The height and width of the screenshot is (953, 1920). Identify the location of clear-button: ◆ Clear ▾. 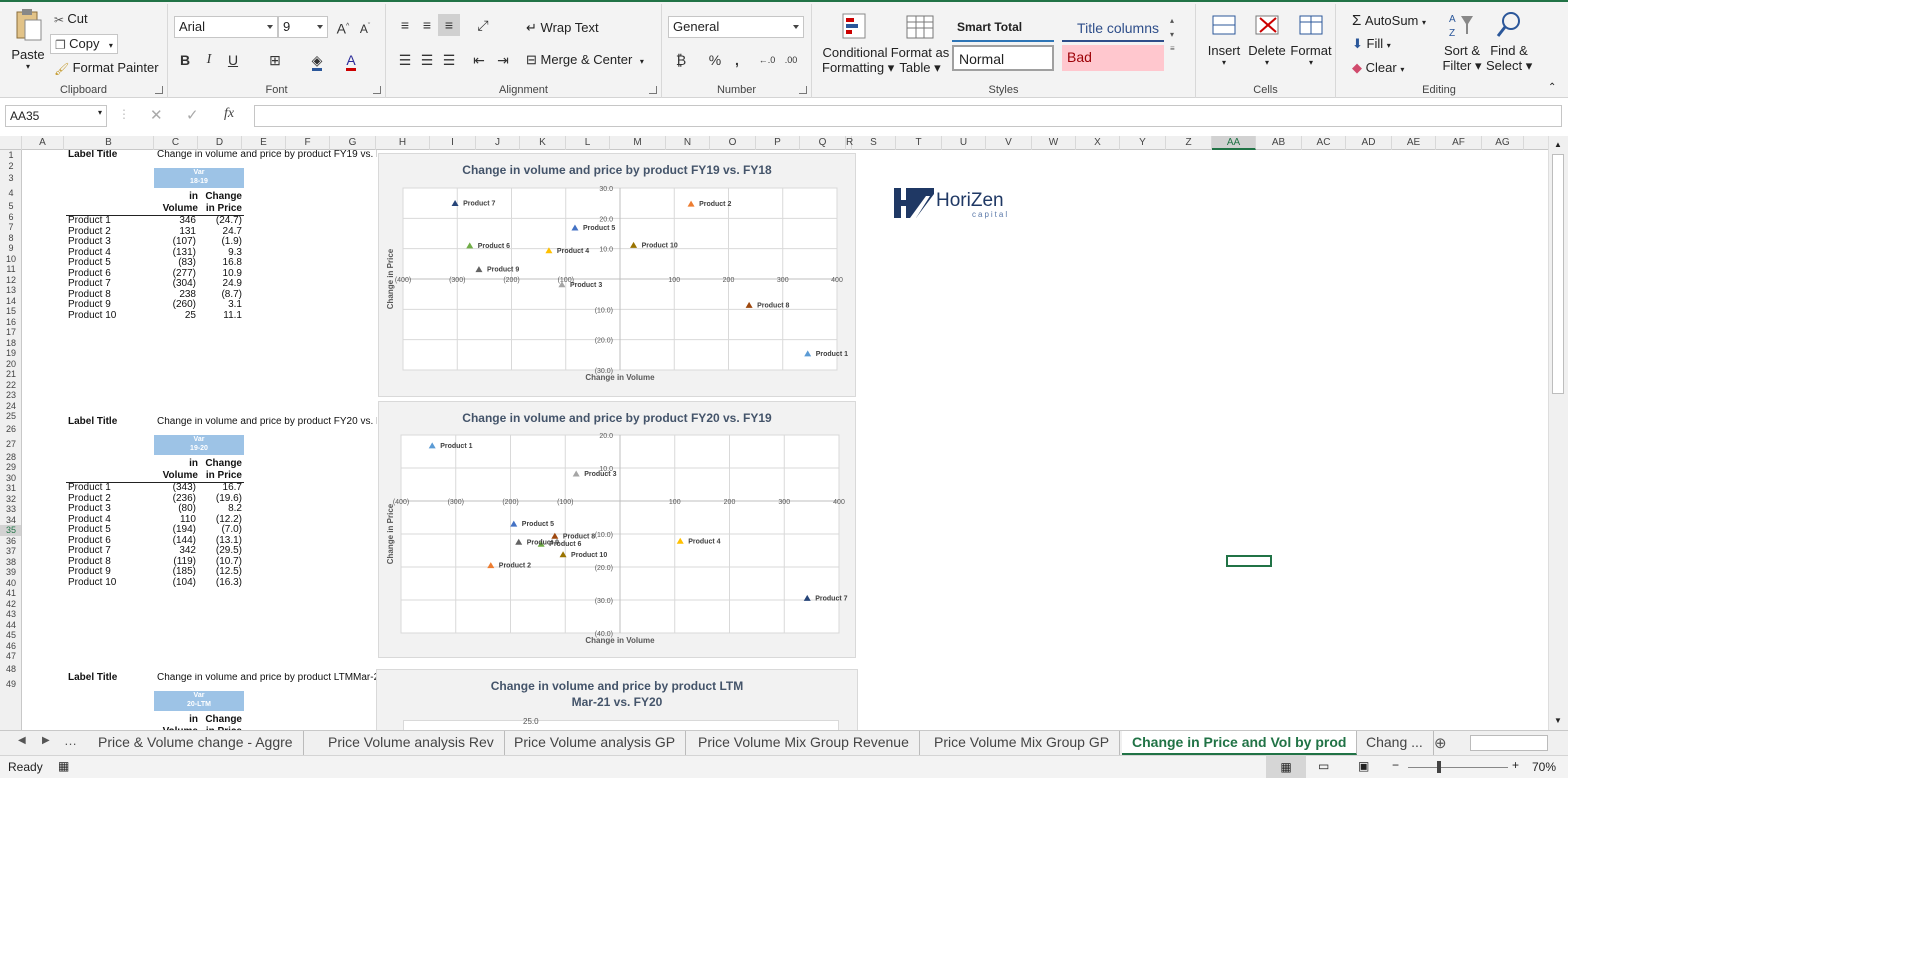
(1378, 68).